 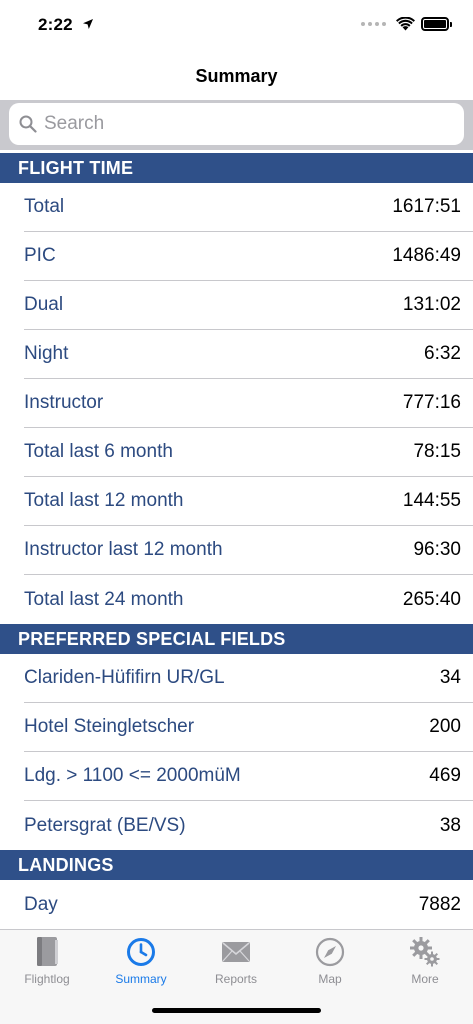 I want to click on envelope-icon, so click(x=236, y=952).